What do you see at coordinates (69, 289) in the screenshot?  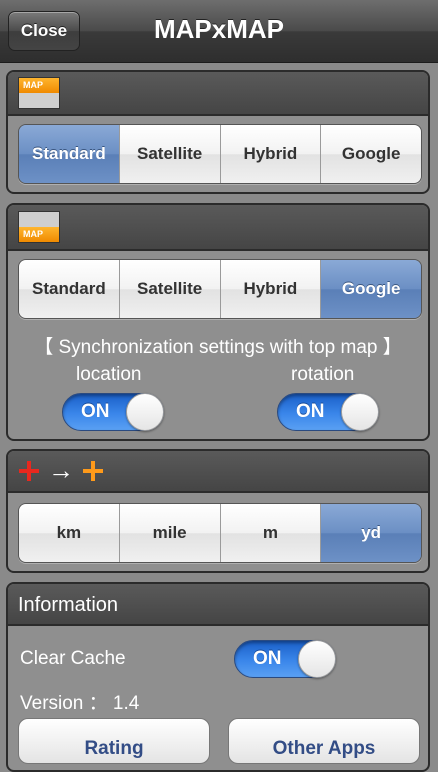 I see `bottom-map-type-standard: Standard` at bounding box center [69, 289].